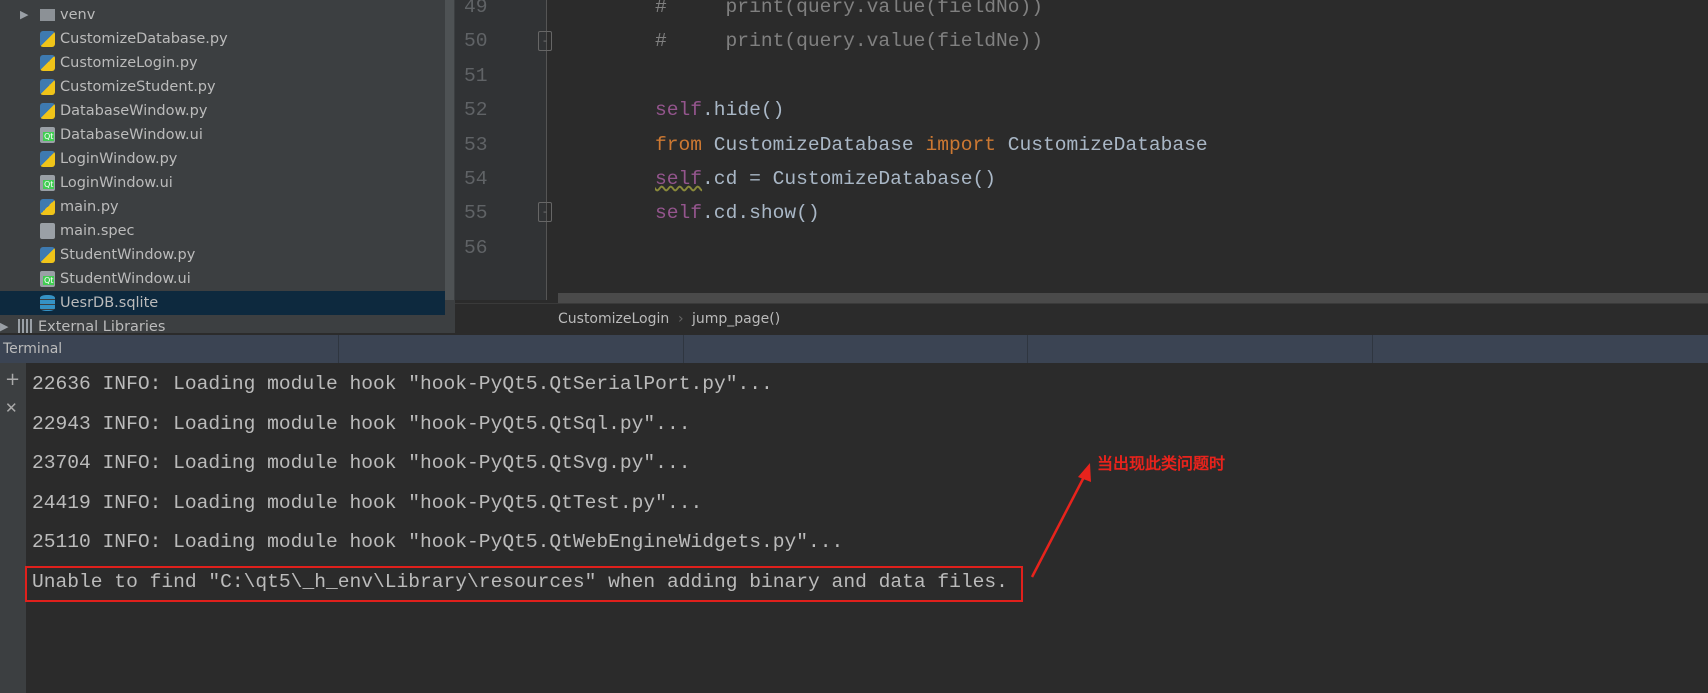  I want to click on tree-item: CustomizeDatabase.py, so click(222, 39).